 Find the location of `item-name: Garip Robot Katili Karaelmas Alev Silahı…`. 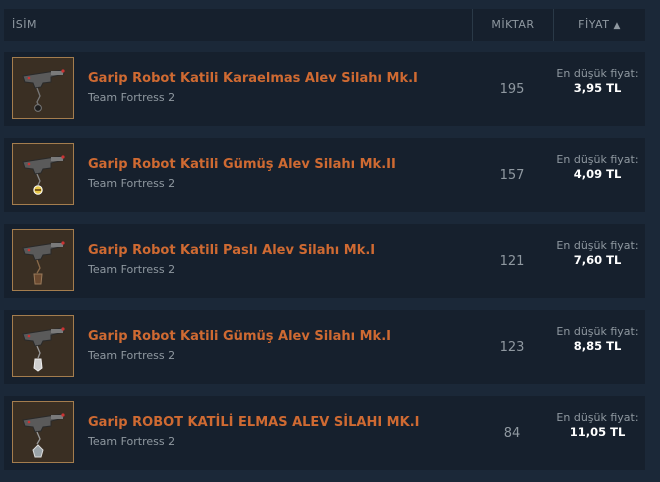

item-name: Garip Robot Katili Karaelmas Alev Silahı… is located at coordinates (253, 78).